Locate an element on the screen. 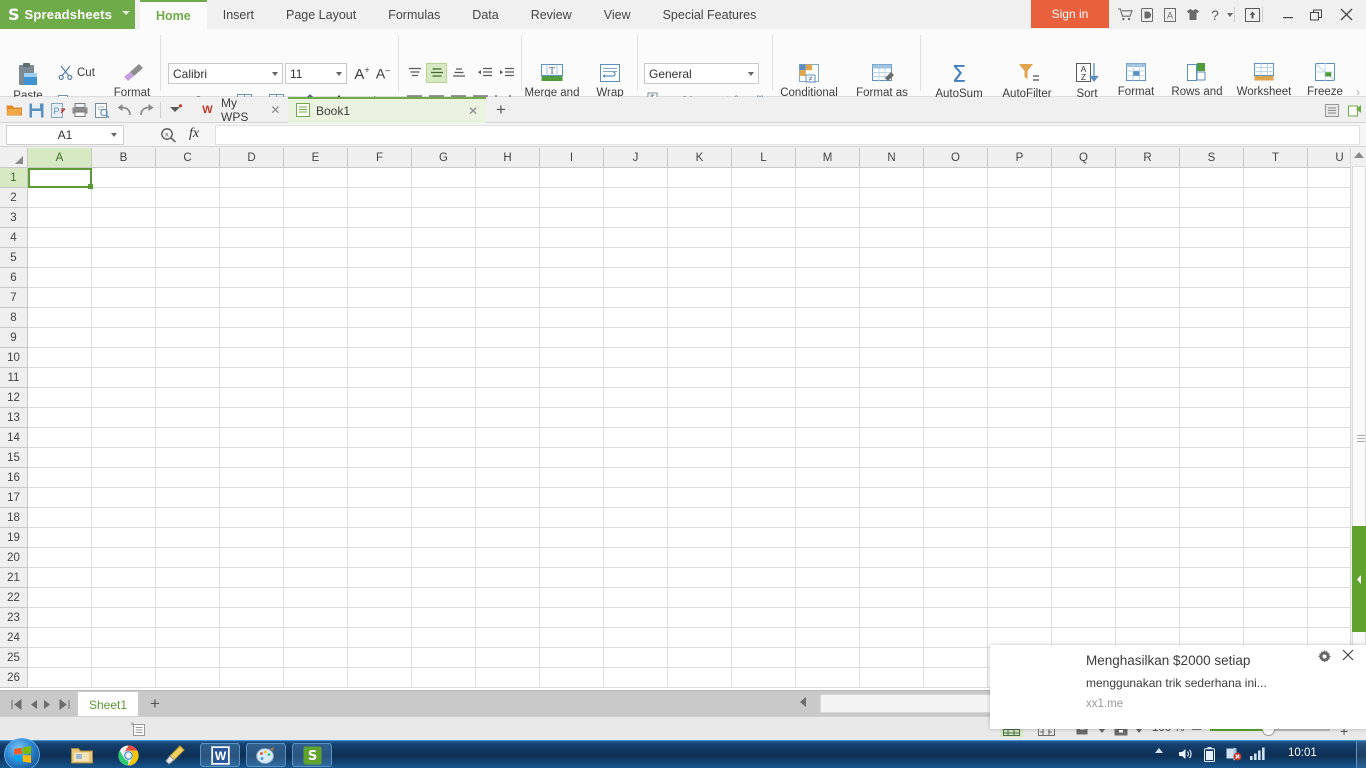 The width and height of the screenshot is (1366, 768). cell-F1 is located at coordinates (380, 178).